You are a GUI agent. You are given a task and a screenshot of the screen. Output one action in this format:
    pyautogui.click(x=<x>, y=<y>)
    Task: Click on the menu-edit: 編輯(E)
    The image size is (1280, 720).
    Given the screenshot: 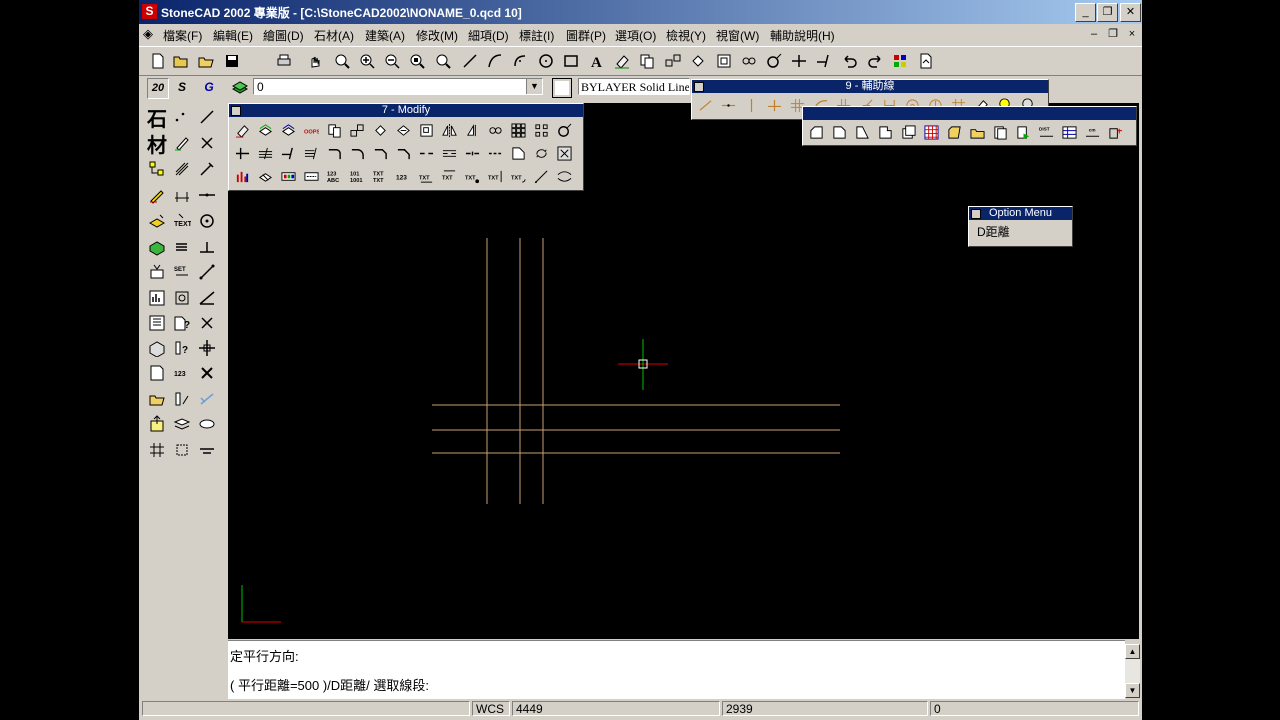 What is the action you would take?
    pyautogui.click(x=233, y=35)
    